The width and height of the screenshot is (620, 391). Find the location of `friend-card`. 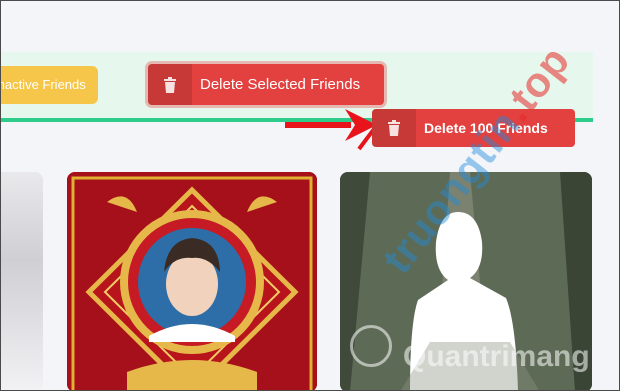

friend-card is located at coordinates (22, 281).